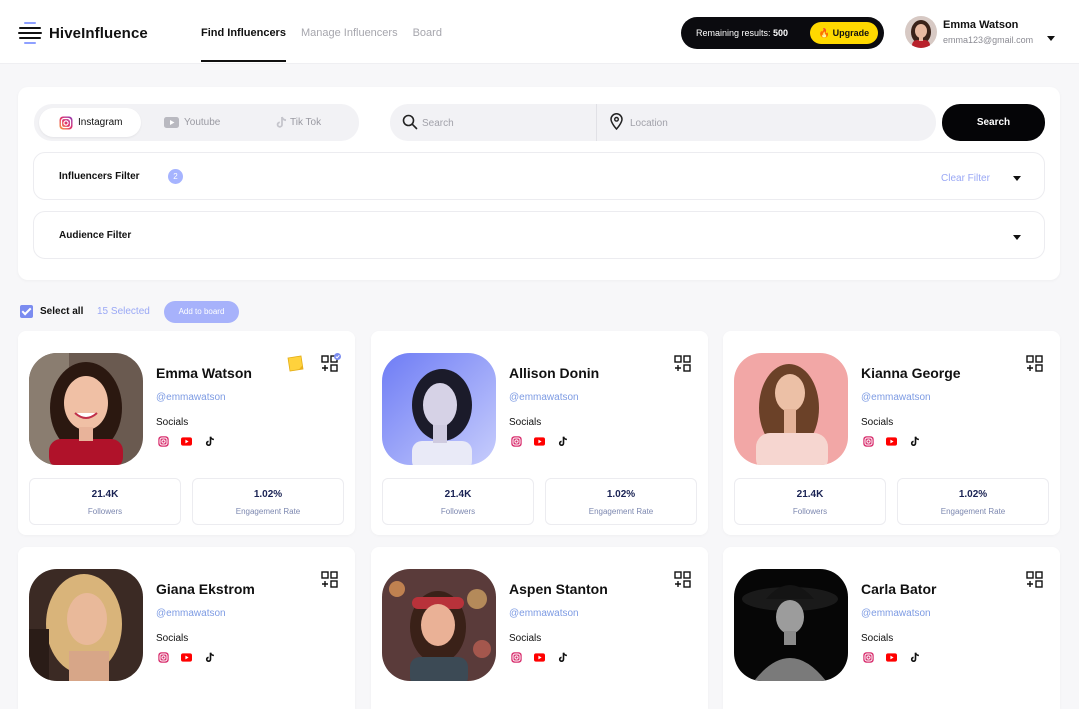 The height and width of the screenshot is (709, 1079). What do you see at coordinates (349, 32) in the screenshot?
I see `nav-manage-influencers: Manage Influencers` at bounding box center [349, 32].